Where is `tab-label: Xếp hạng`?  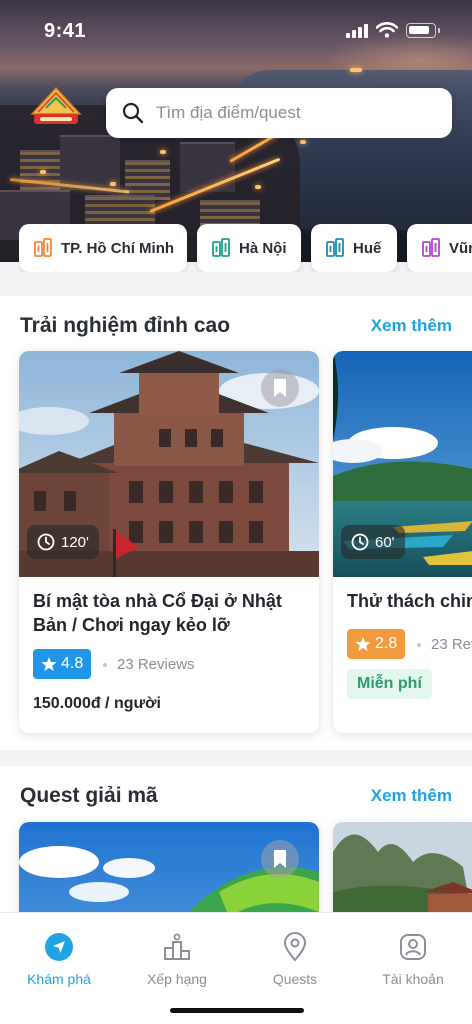 tab-label: Xếp hạng is located at coordinates (177, 979).